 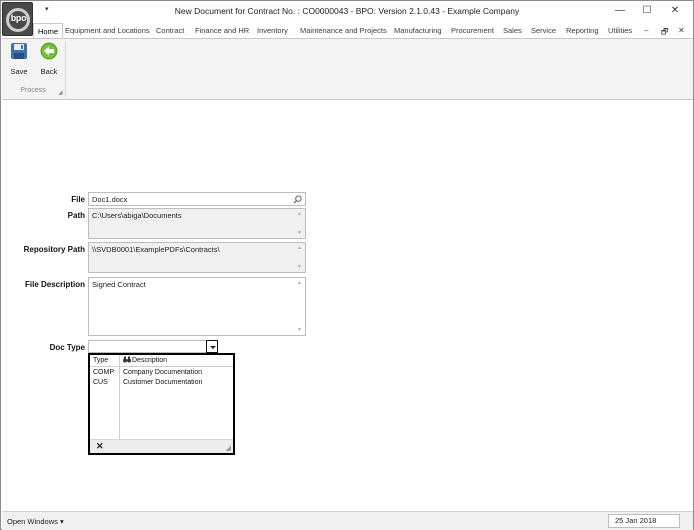 What do you see at coordinates (347, 520) in the screenshot?
I see `status-bar: Open Windows ▾ 25 Jan 2018` at bounding box center [347, 520].